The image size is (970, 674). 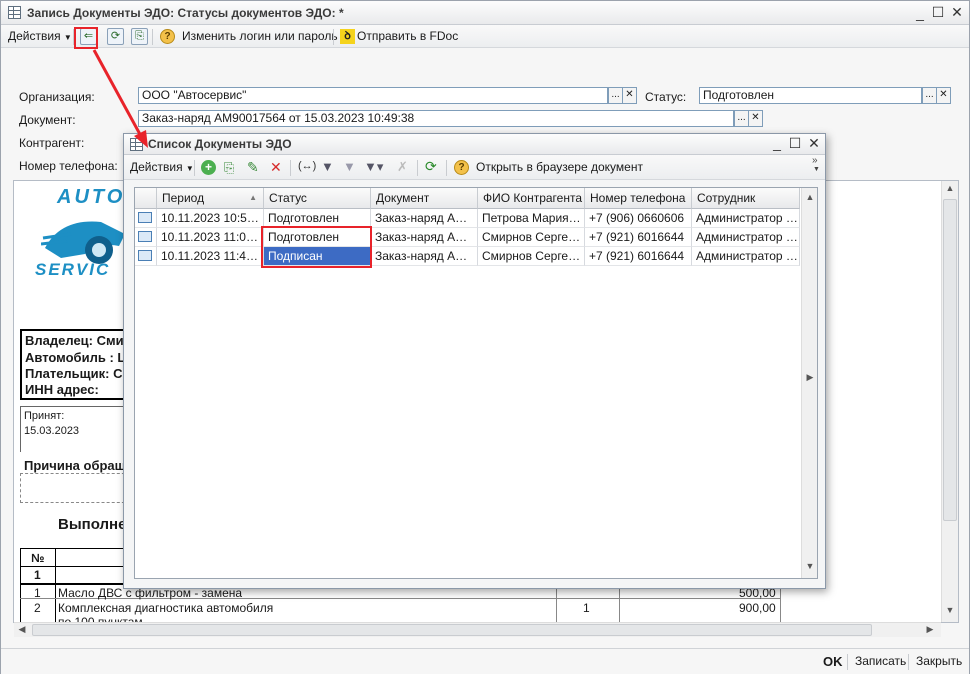 I want to click on actions-menu: Действия ▼, so click(x=40, y=36).